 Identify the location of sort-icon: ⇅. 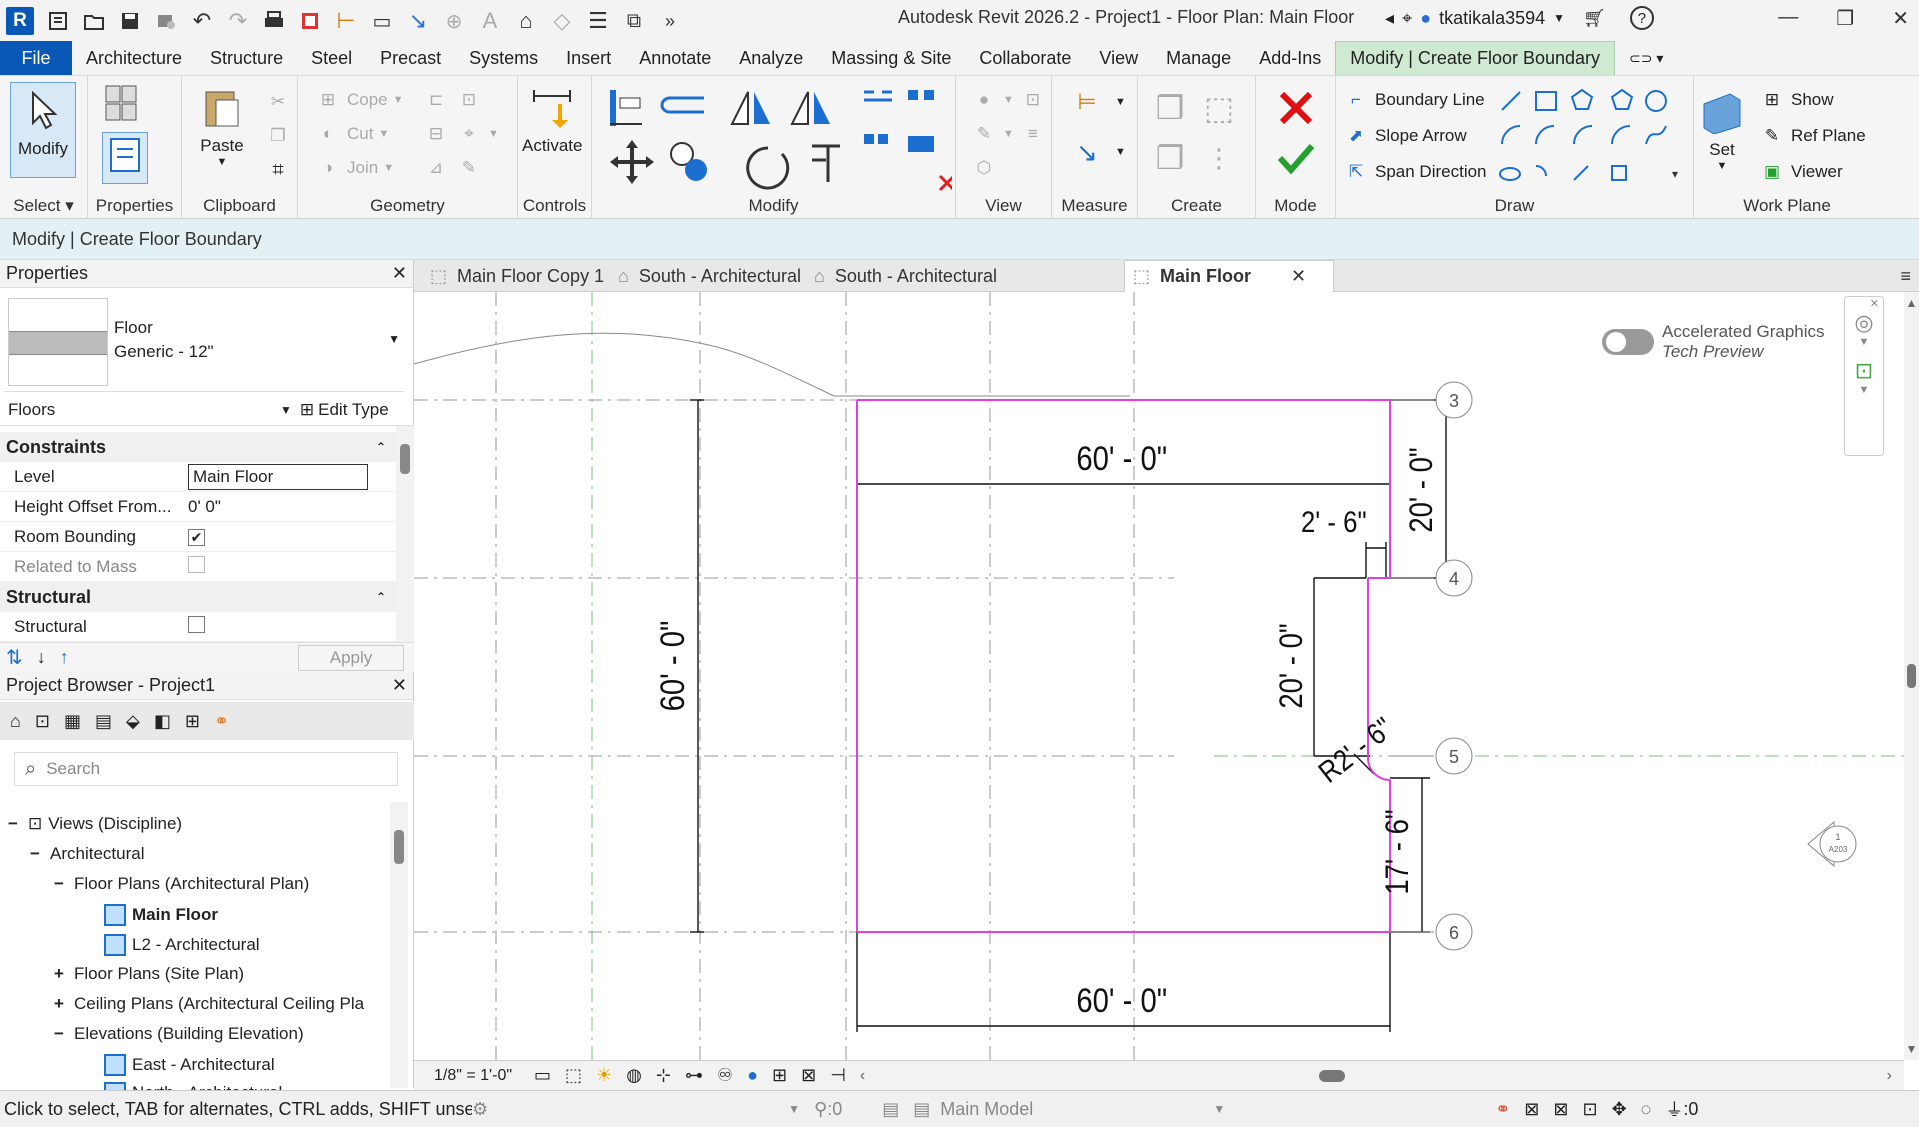
(14, 657).